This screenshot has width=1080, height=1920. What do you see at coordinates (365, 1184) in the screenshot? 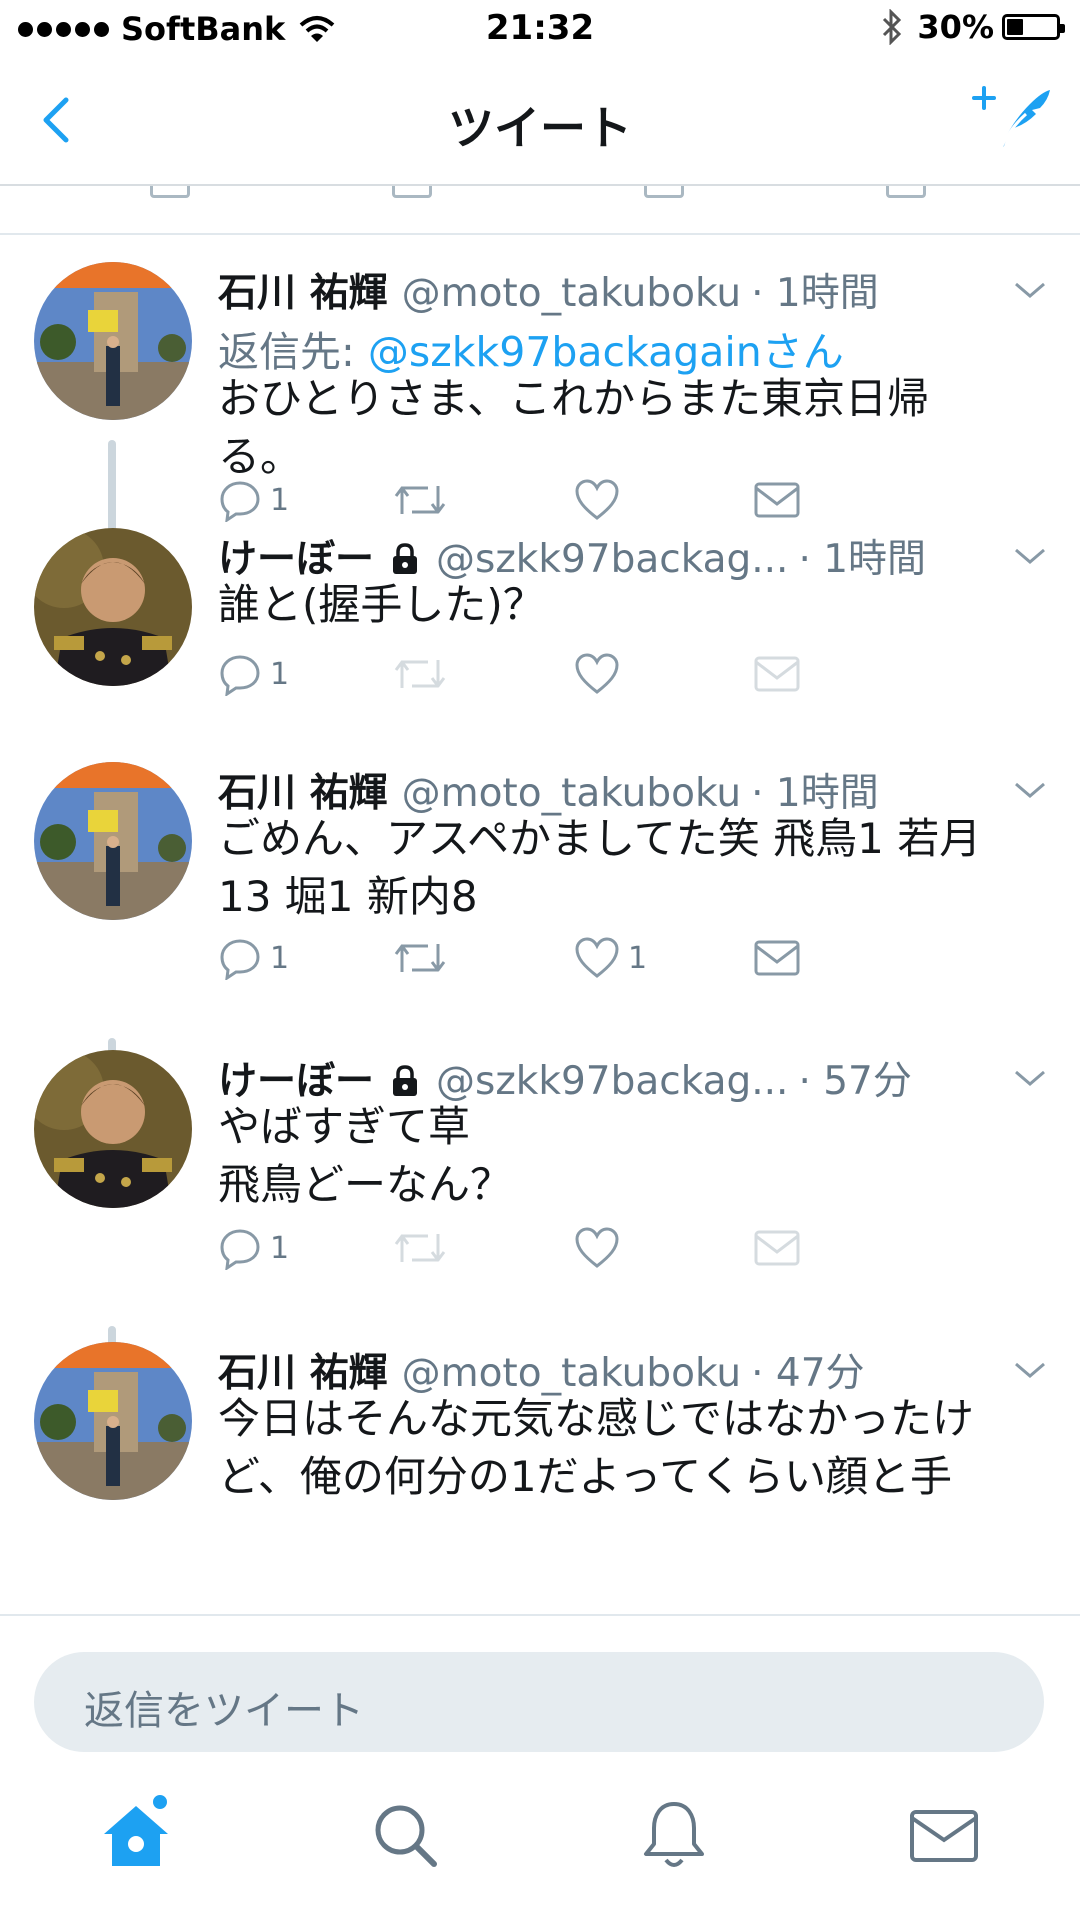
I see `tweet-text-line: 飛鳥どーなん？` at bounding box center [365, 1184].